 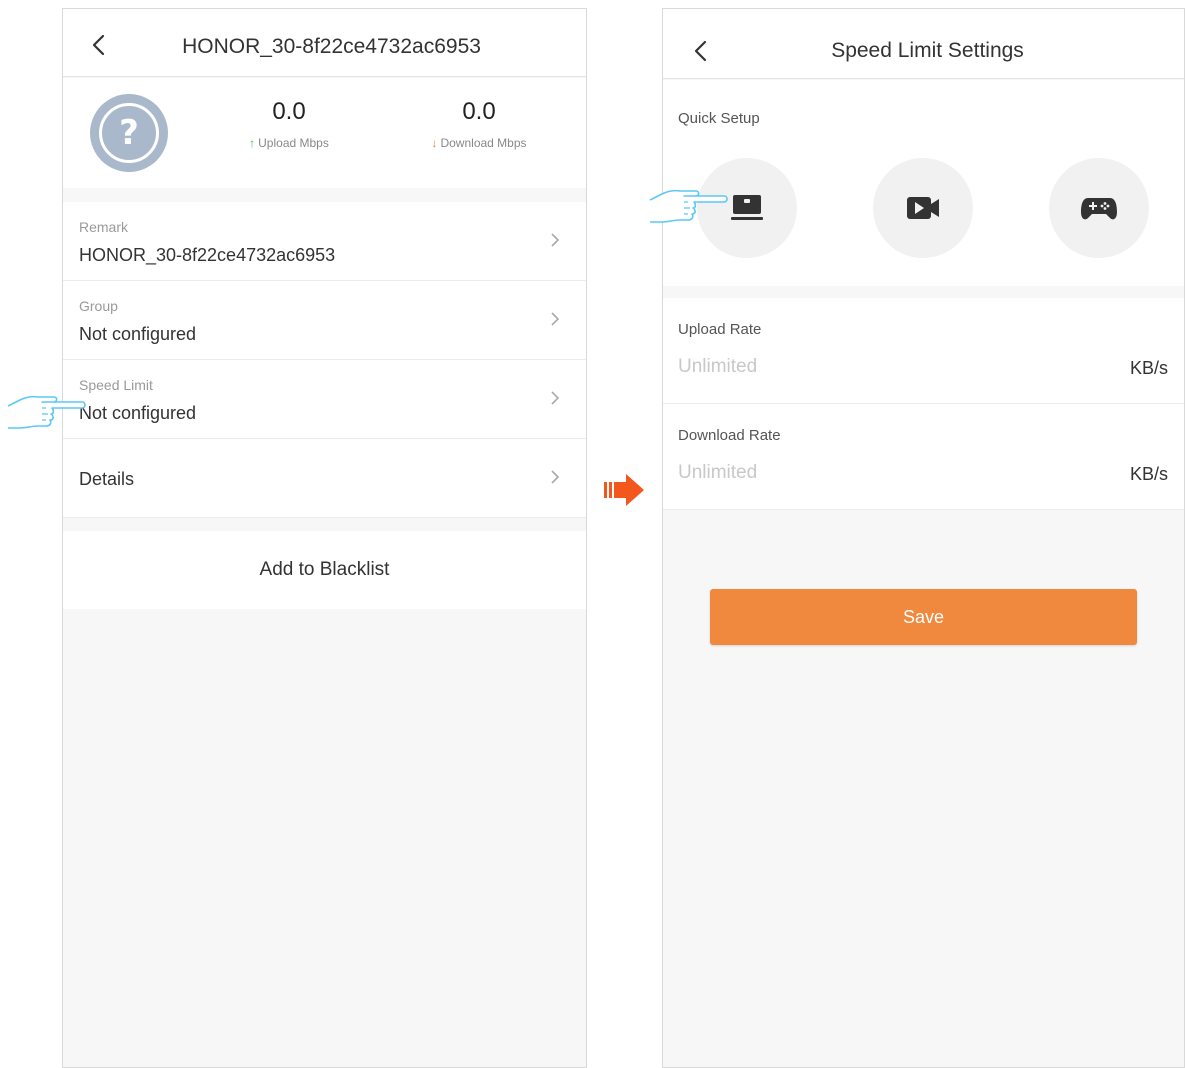 I want to click on quick-setup-label: Quick Setup, so click(x=719, y=118).